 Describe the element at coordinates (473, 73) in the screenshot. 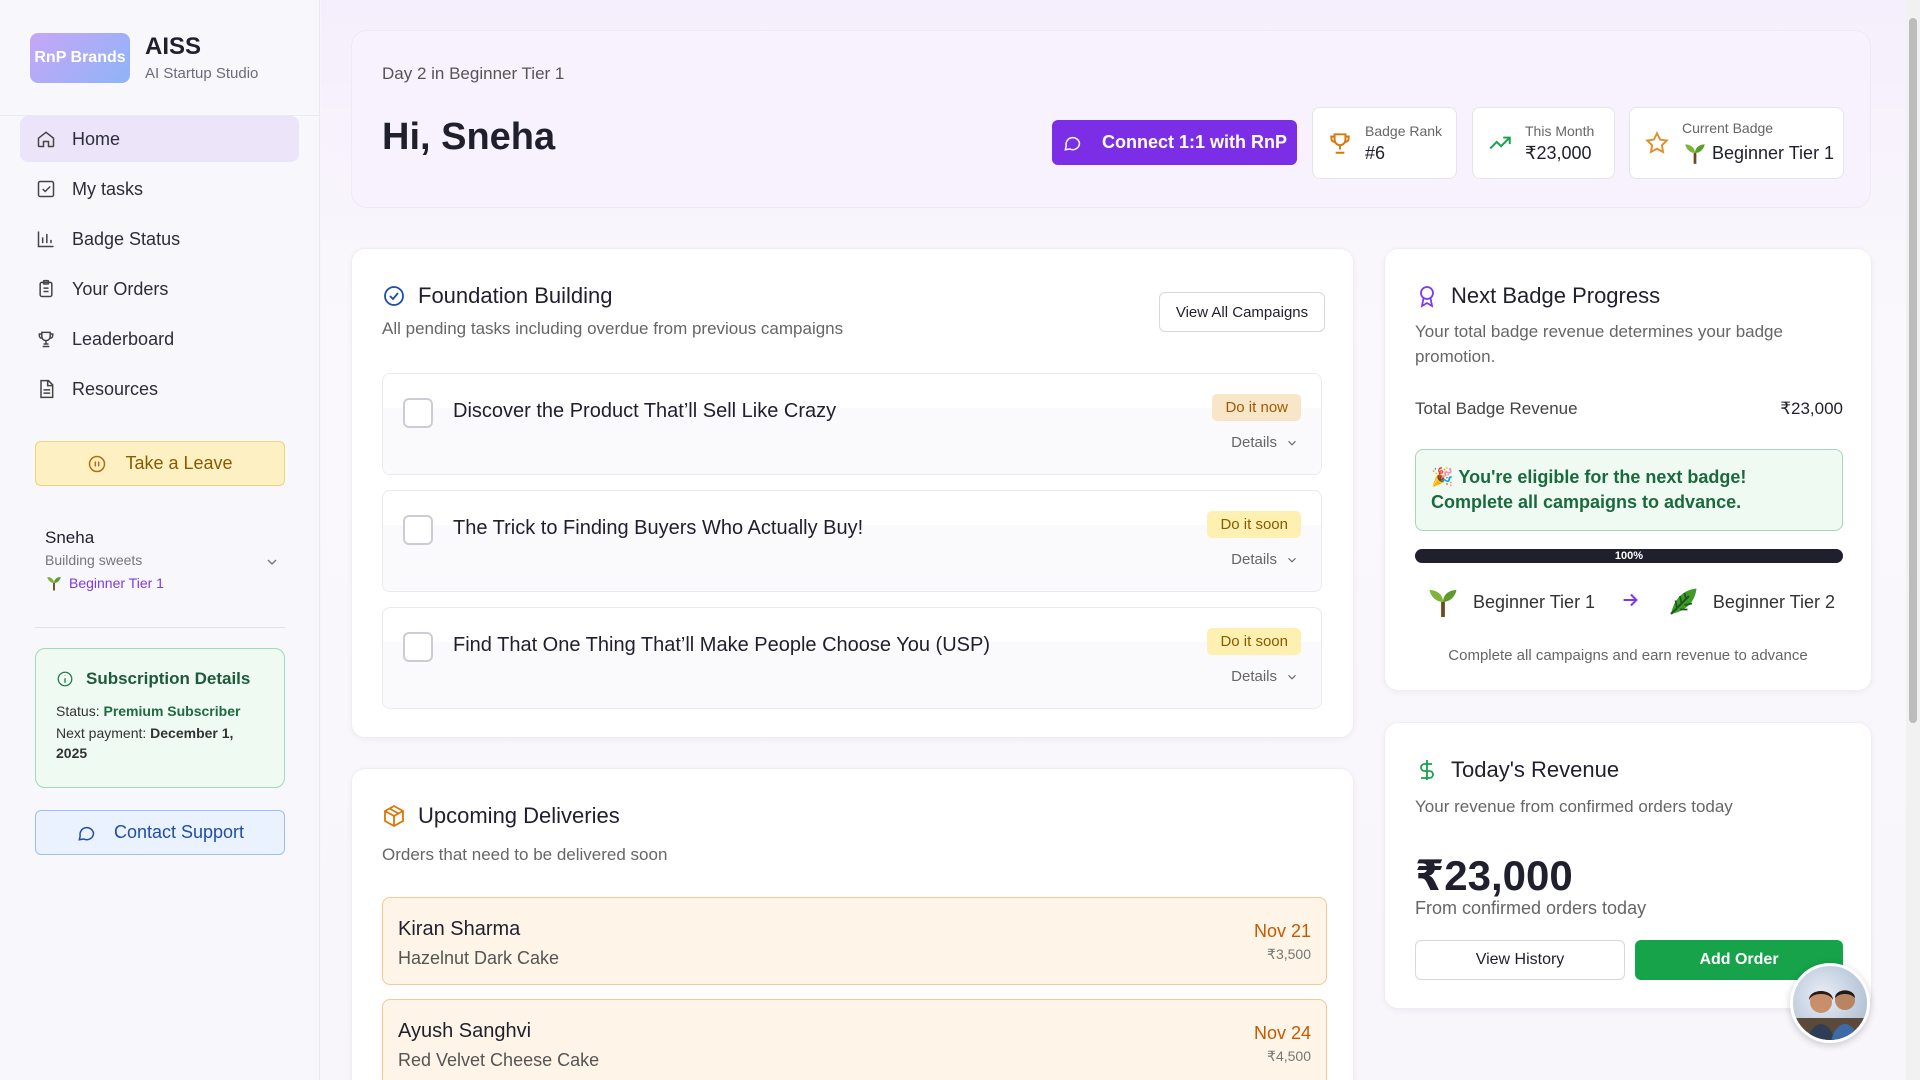

I see `day-progress-text: Day 2 in Beginner Tier 1` at that location.